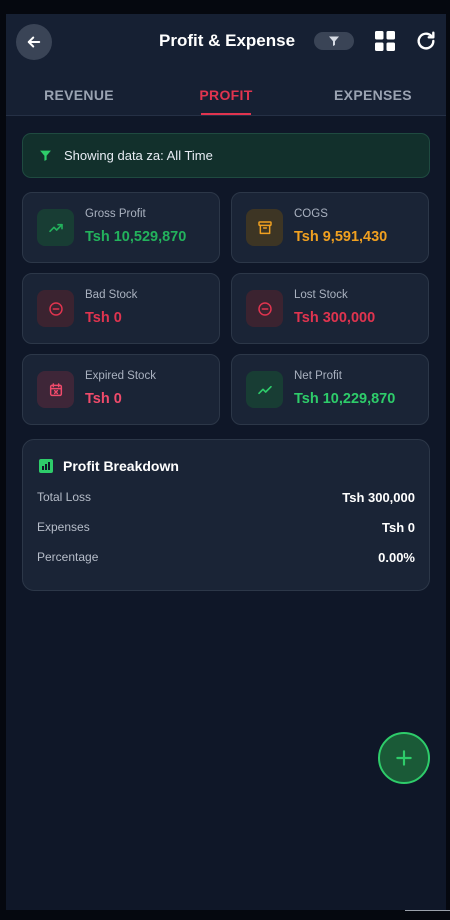  I want to click on tab-profit: PROFIT, so click(226, 95).